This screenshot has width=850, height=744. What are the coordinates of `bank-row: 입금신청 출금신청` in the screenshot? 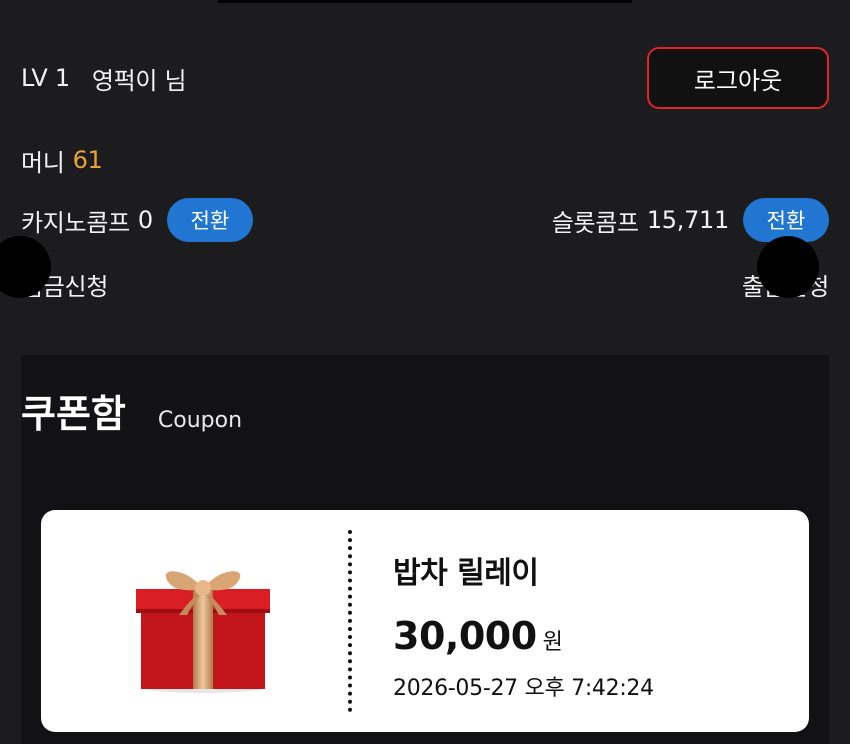 It's located at (425, 284).